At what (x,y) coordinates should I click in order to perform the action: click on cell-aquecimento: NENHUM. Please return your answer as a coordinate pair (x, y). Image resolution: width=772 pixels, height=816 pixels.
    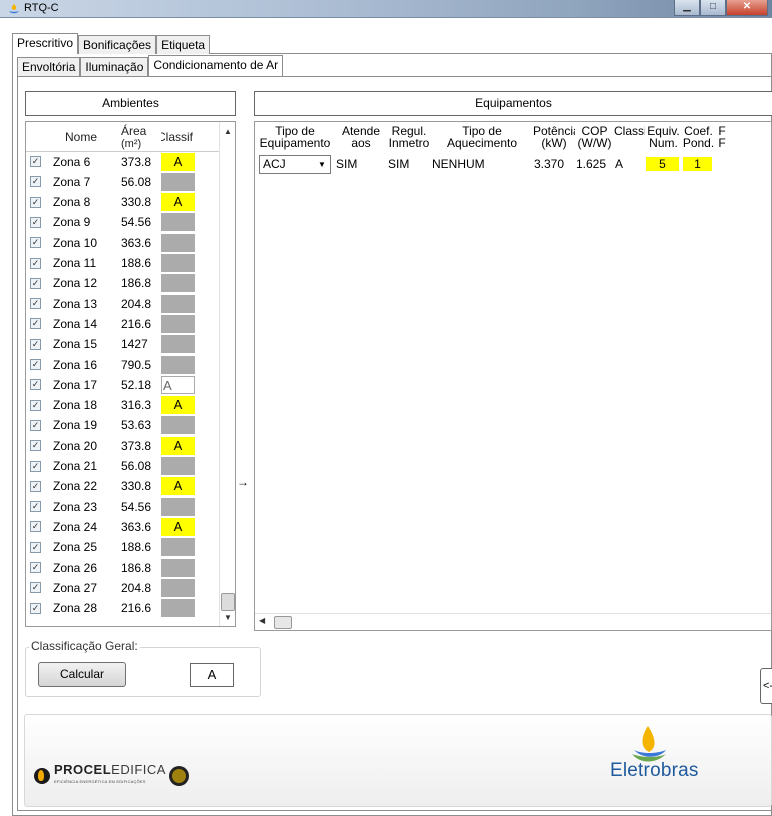
    Looking at the image, I should click on (483, 164).